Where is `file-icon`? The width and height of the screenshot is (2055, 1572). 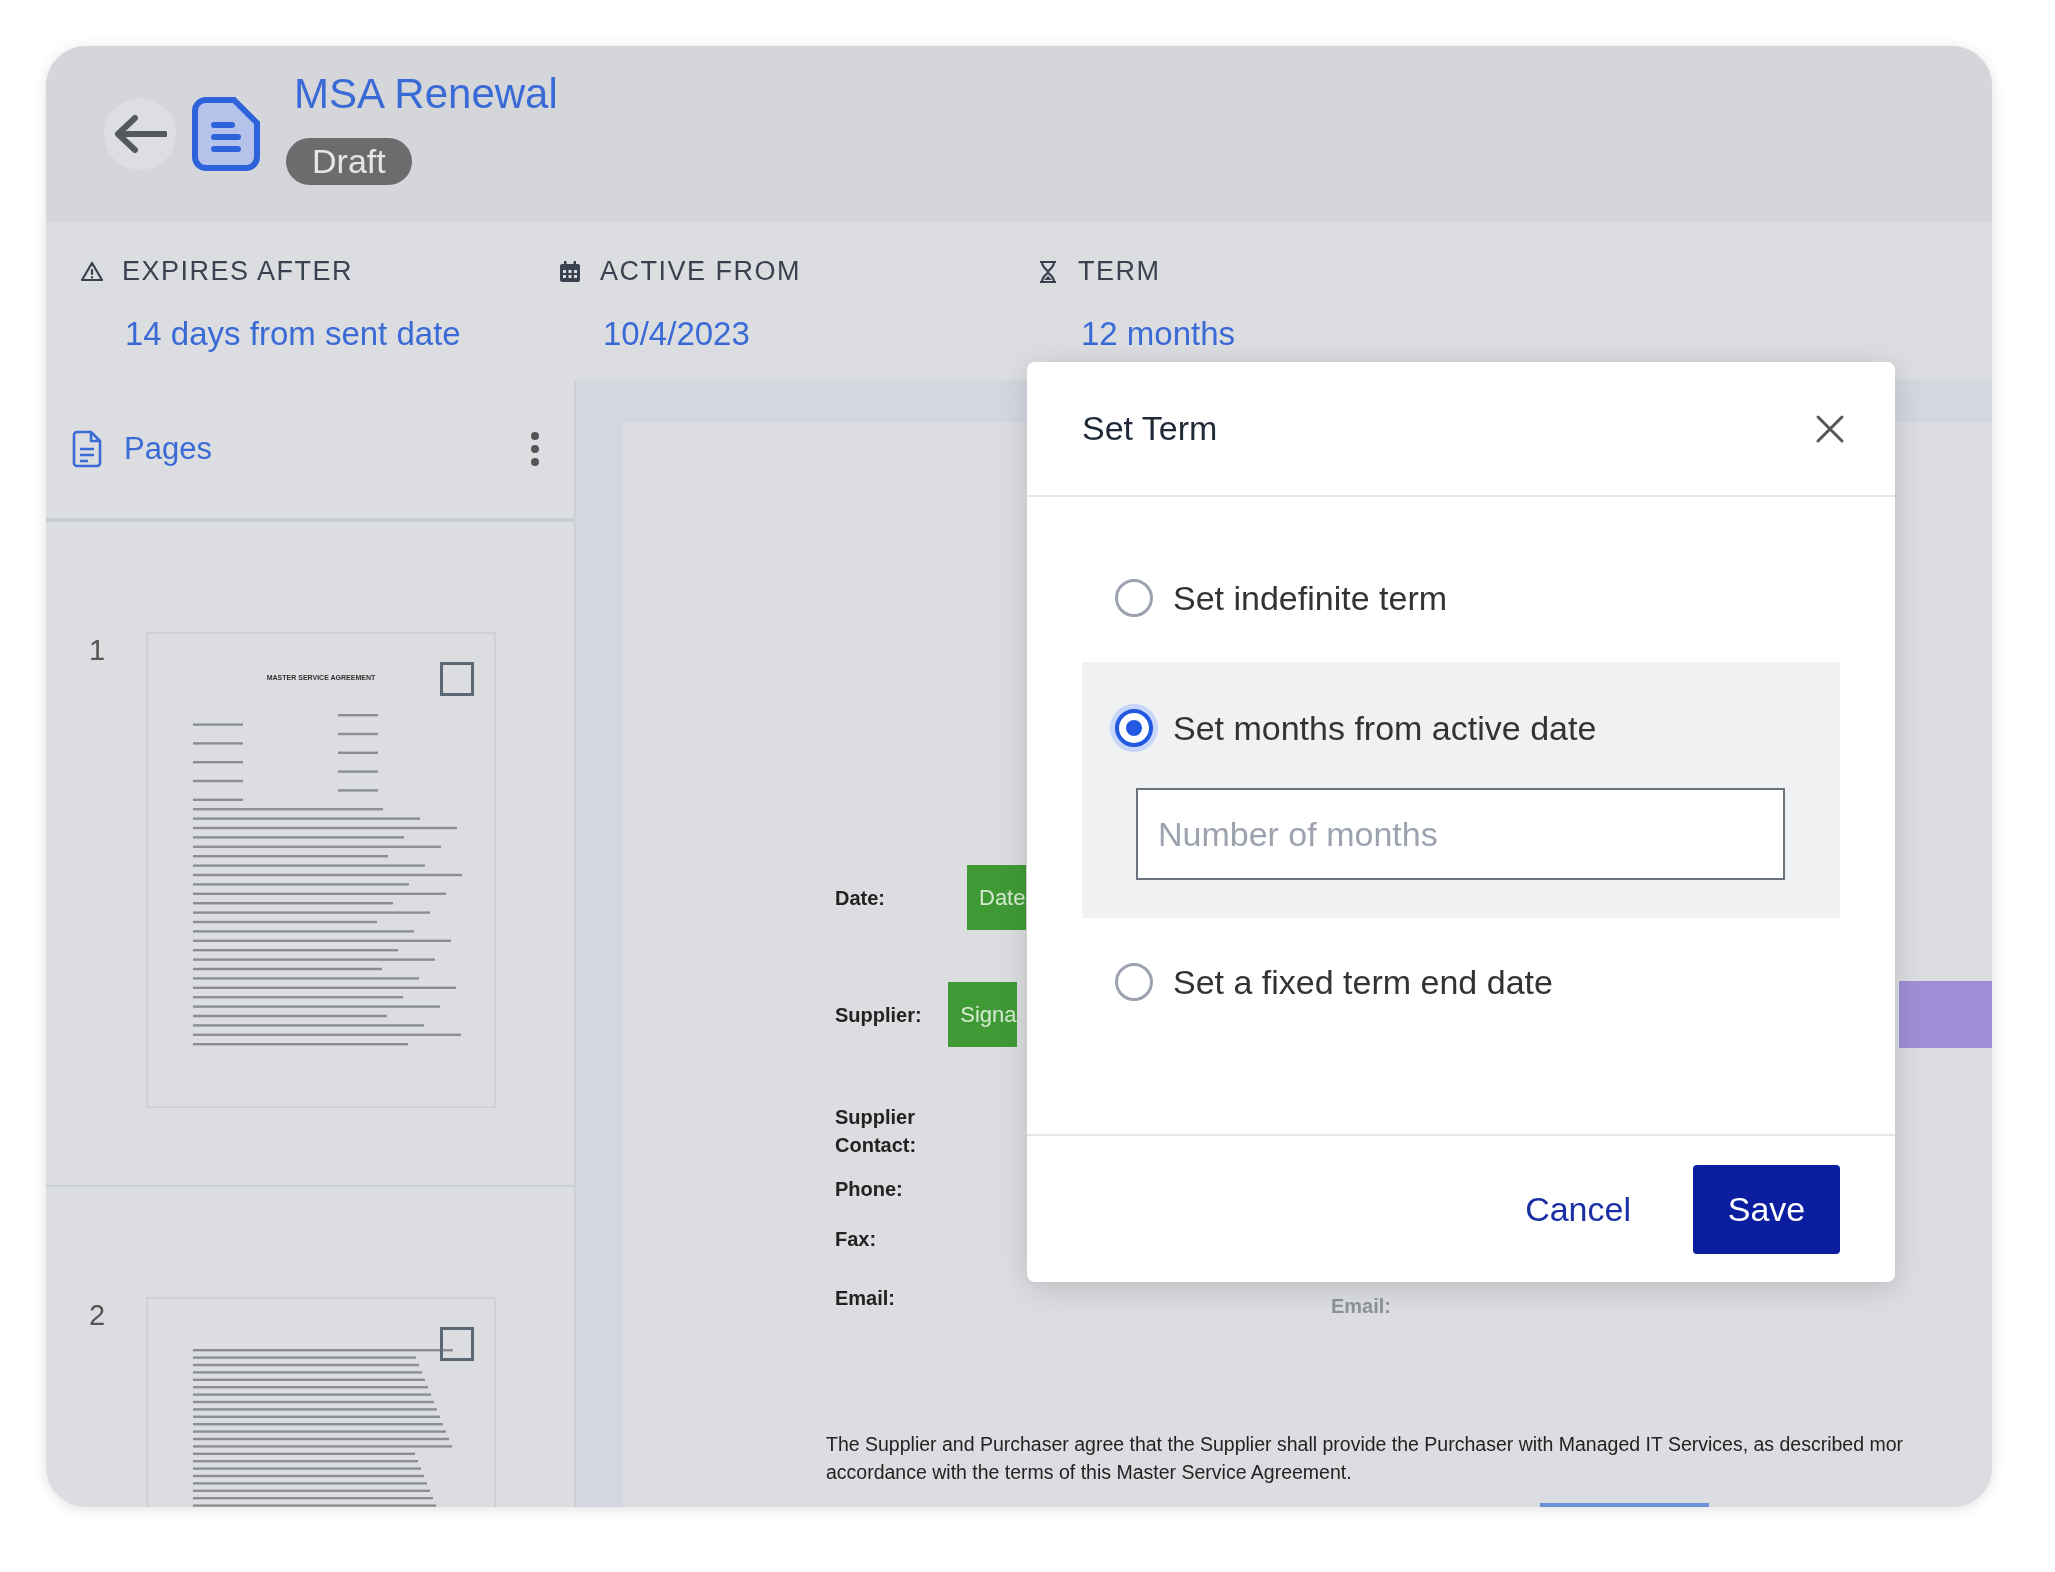 file-icon is located at coordinates (87, 449).